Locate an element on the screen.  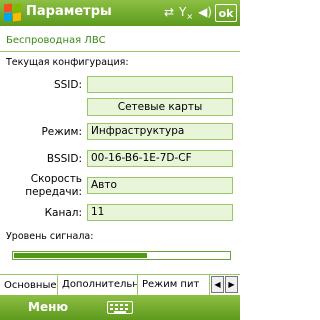
tab-scroll-left-icon: ◀ is located at coordinates (217, 284).